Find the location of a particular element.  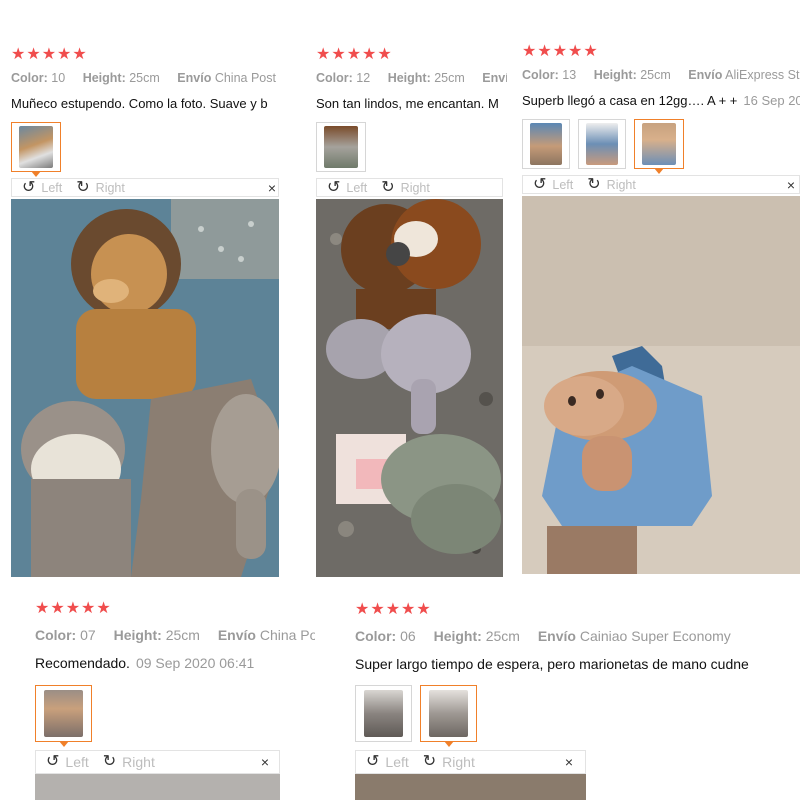

shipping-value: China Post is located at coordinates (245, 78).